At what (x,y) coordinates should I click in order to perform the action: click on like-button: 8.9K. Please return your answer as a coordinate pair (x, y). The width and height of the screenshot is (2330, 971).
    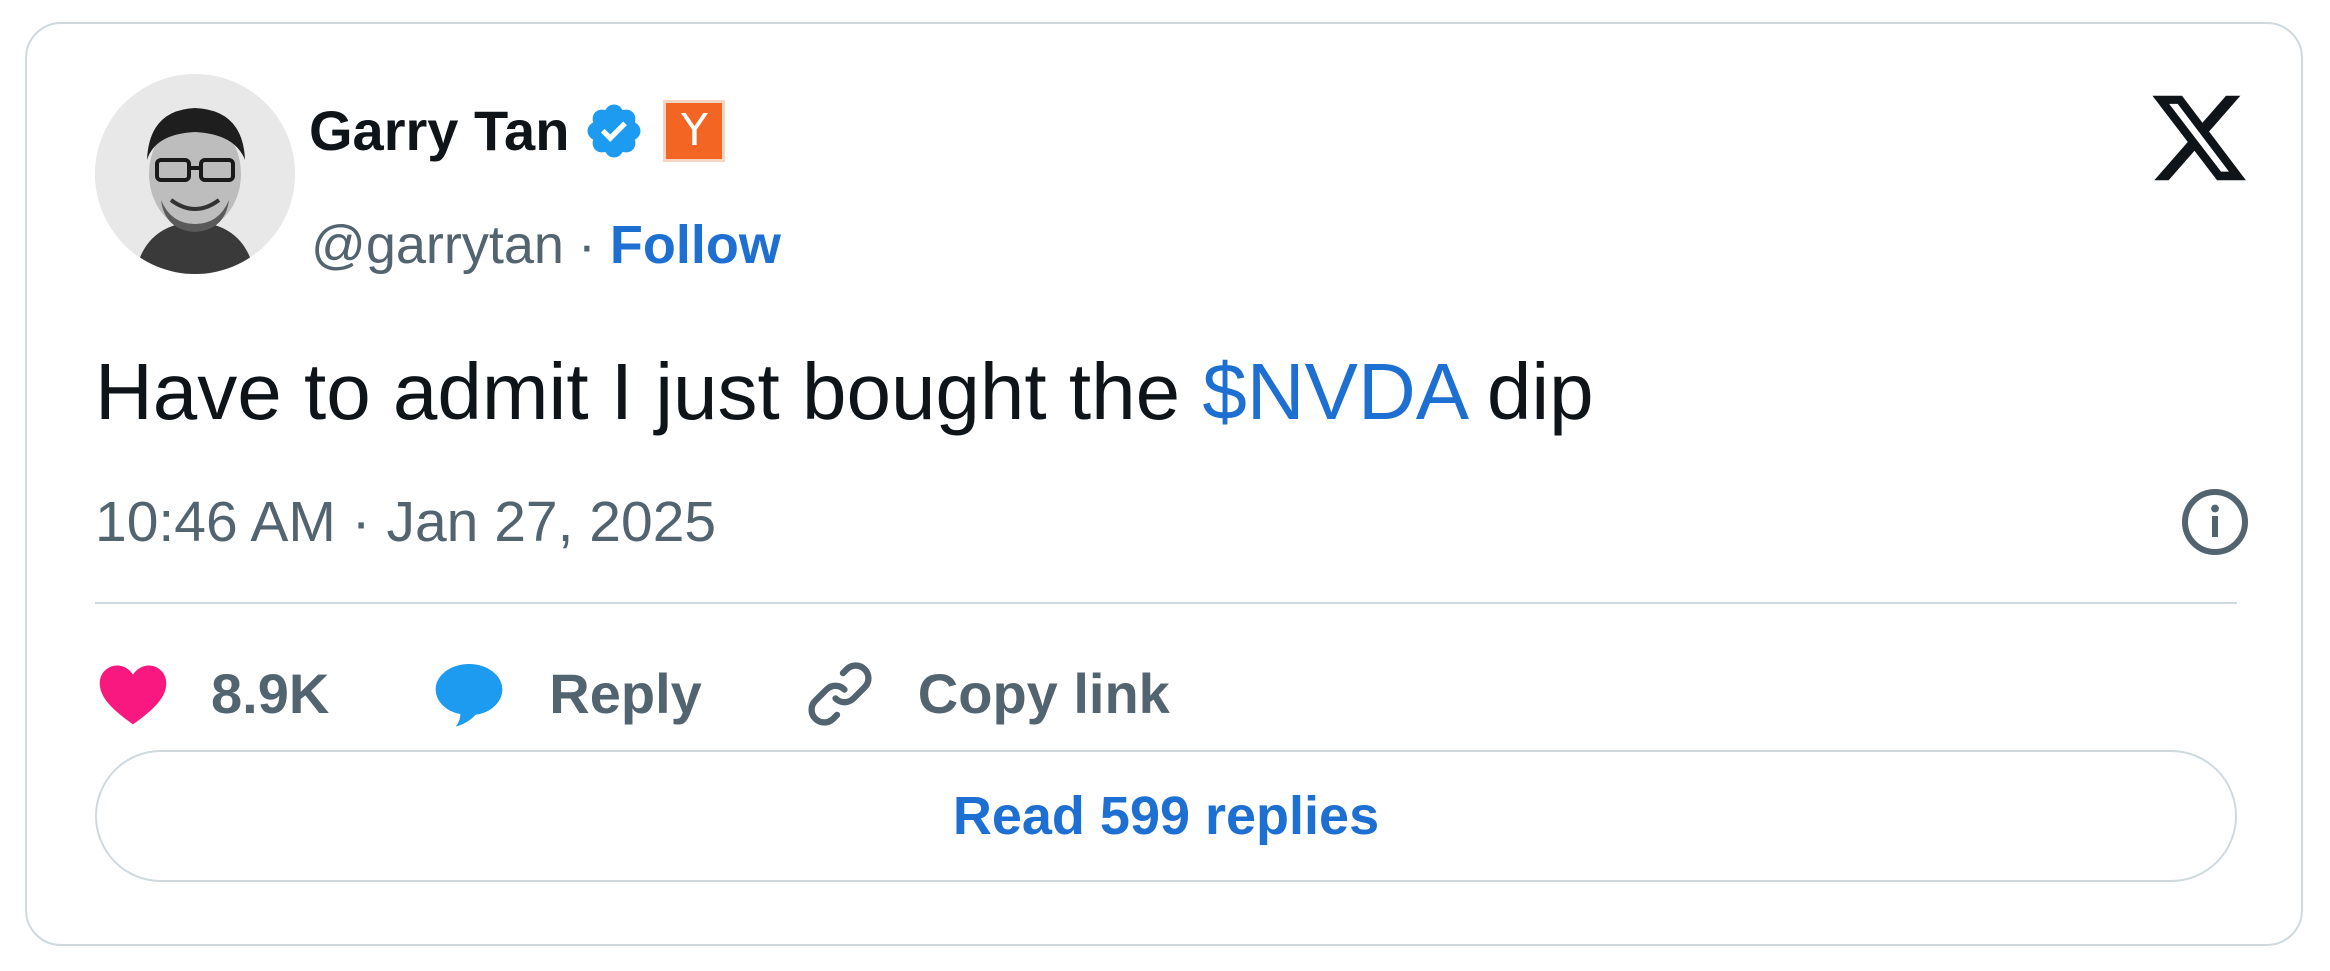
    Looking at the image, I should click on (212, 694).